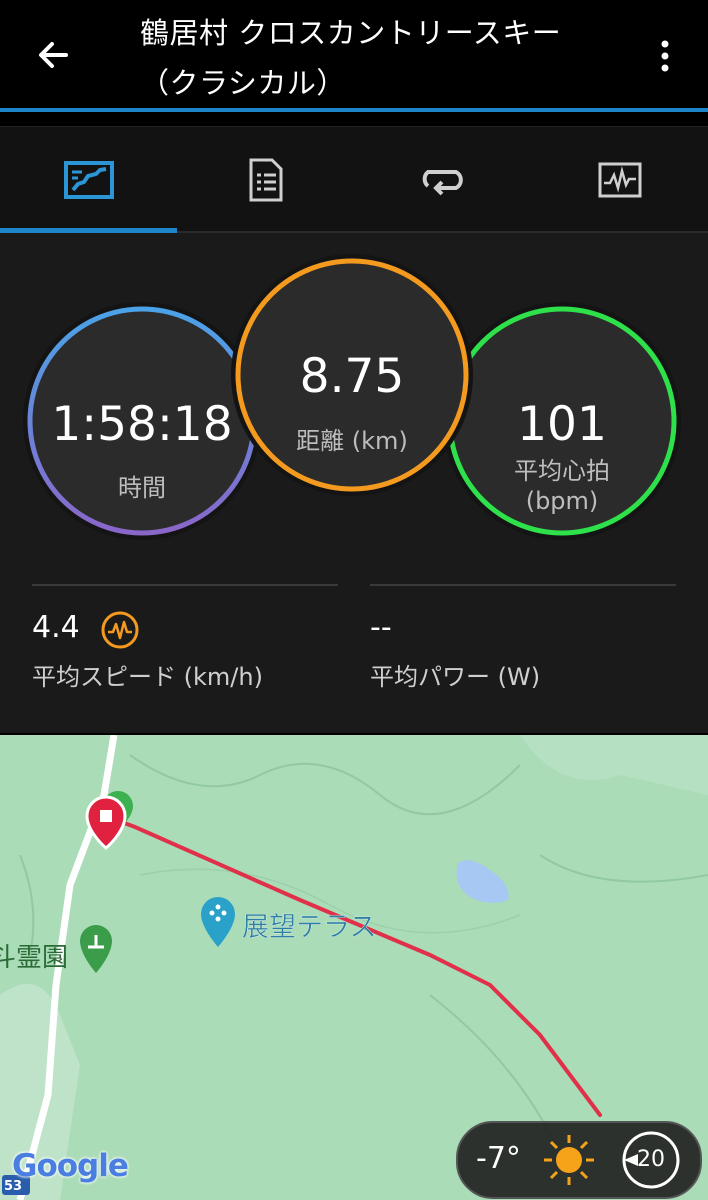 The width and height of the screenshot is (708, 1200). I want to click on sun-icon, so click(569, 1160).